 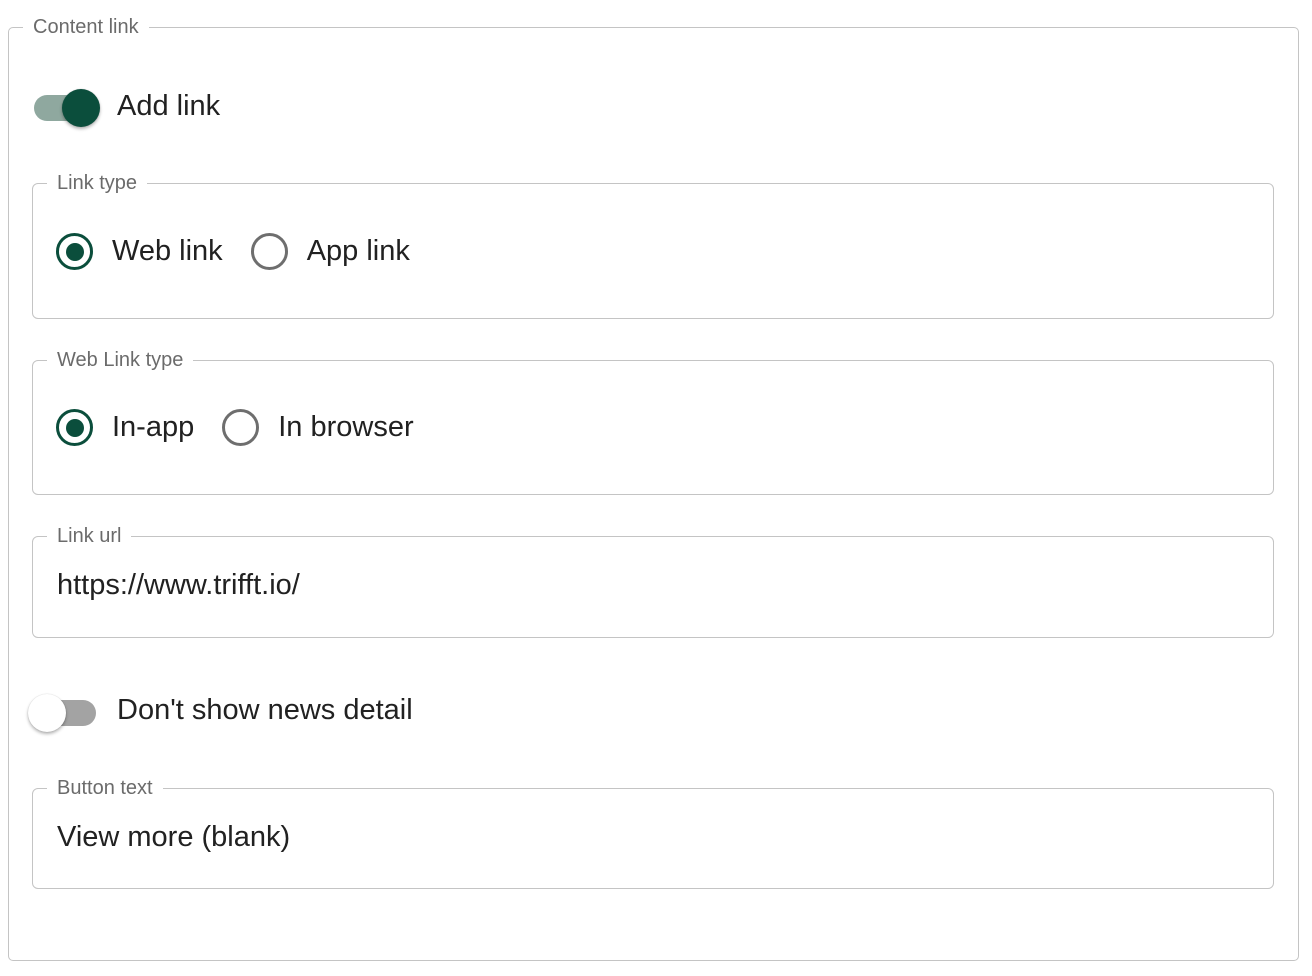 I want to click on add-link-toggle, so click(x=67, y=108).